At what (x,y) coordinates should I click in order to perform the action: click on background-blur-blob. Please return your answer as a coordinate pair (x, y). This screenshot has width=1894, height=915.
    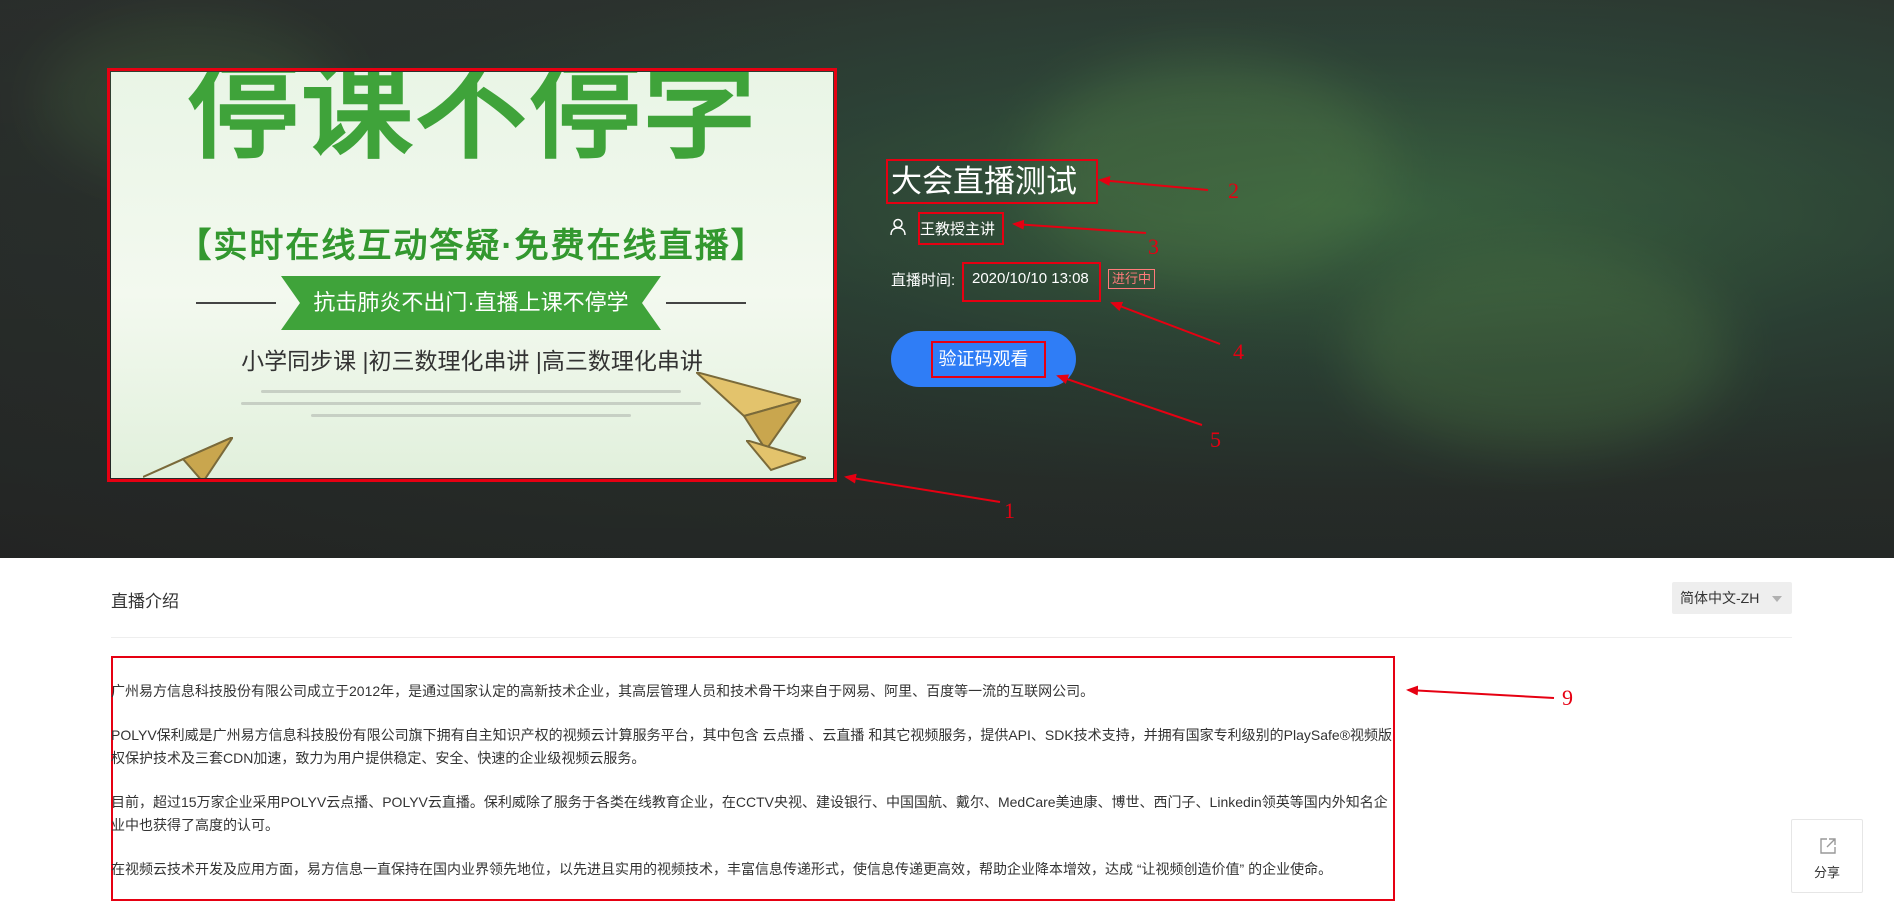
    Looking at the image, I should click on (1540, 350).